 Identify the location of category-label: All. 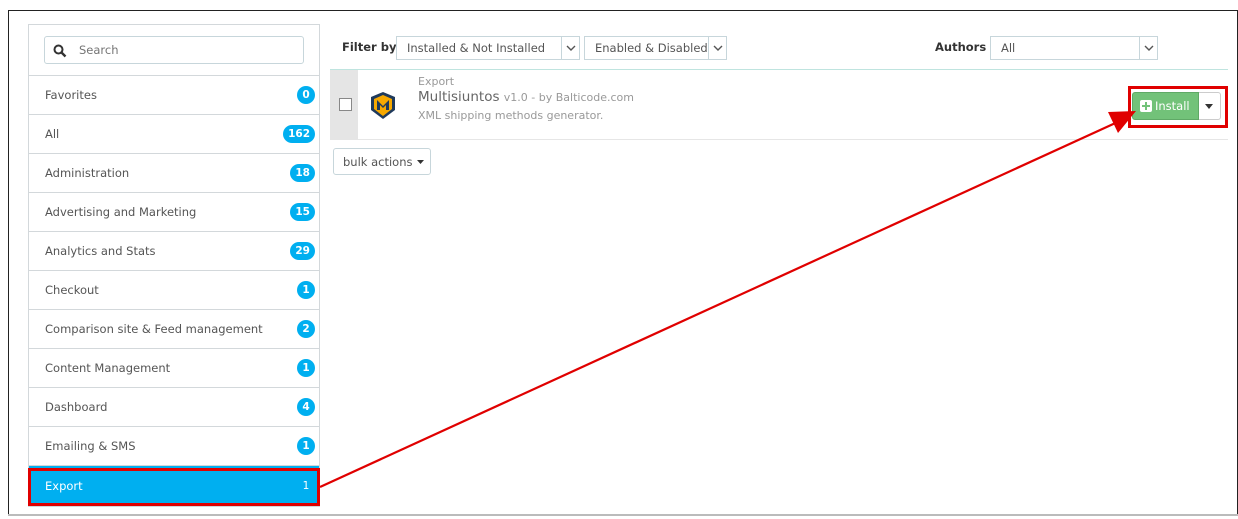
(52, 134).